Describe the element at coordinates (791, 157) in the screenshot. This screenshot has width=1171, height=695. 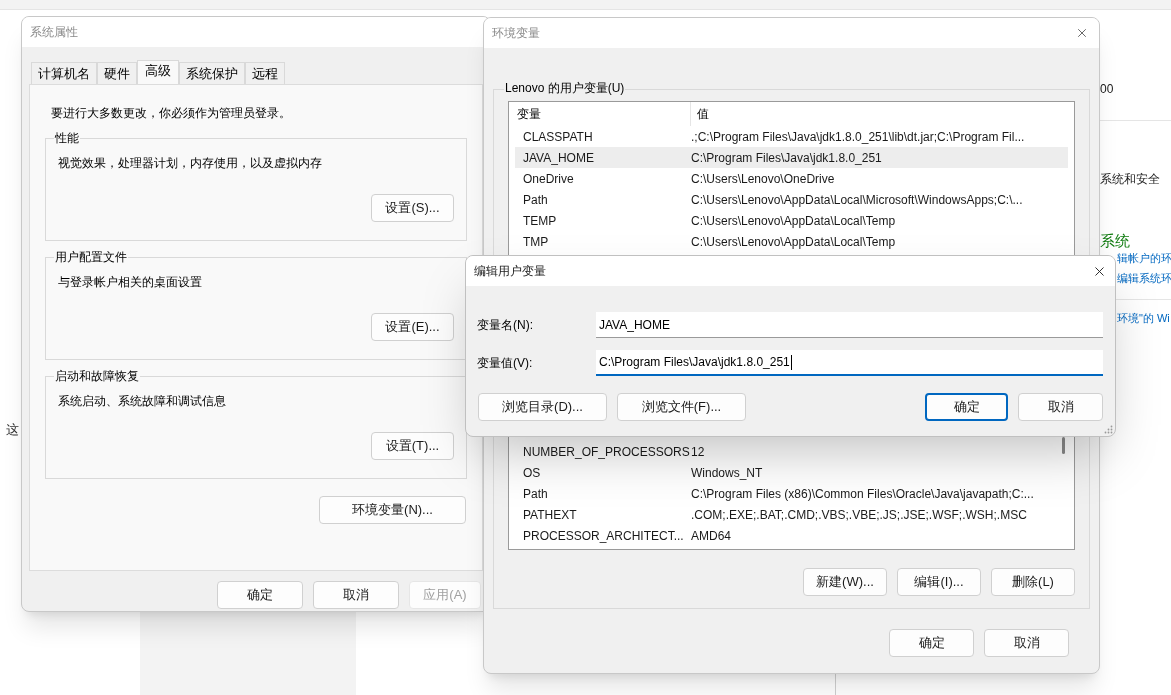
I see `list-row: JAVA_HOME C:\Program Files\Java\jdk1.8.0_251` at that location.